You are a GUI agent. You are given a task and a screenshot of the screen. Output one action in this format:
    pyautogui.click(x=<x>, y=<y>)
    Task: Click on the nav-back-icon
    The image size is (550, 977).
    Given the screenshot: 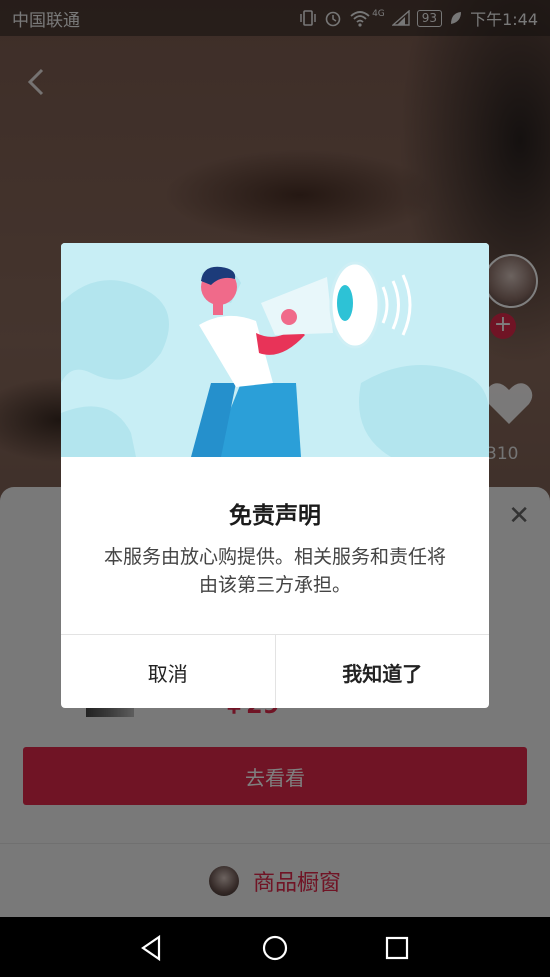 What is the action you would take?
    pyautogui.click(x=152, y=948)
    